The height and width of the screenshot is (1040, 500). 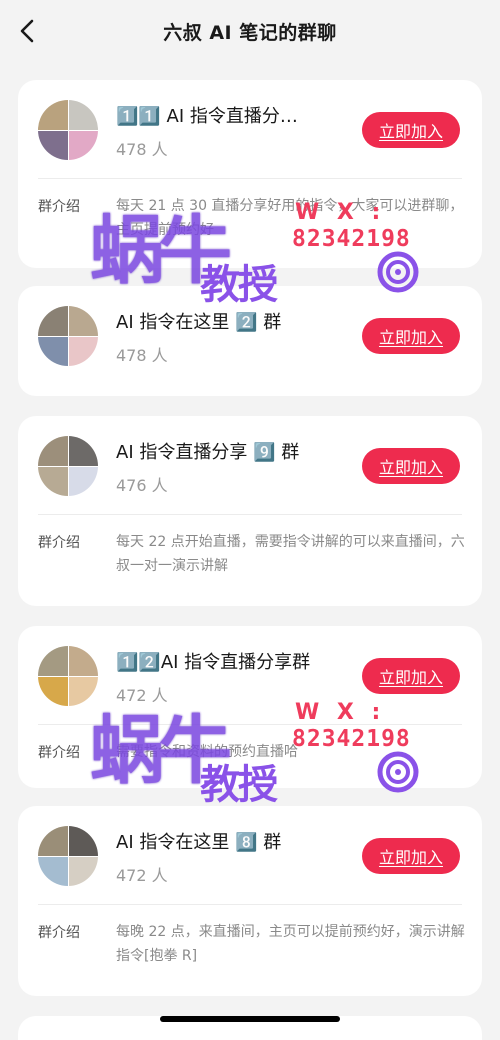 What do you see at coordinates (199, 322) in the screenshot?
I see `group-name: AI 指令在这里 2️⃣ 群` at bounding box center [199, 322].